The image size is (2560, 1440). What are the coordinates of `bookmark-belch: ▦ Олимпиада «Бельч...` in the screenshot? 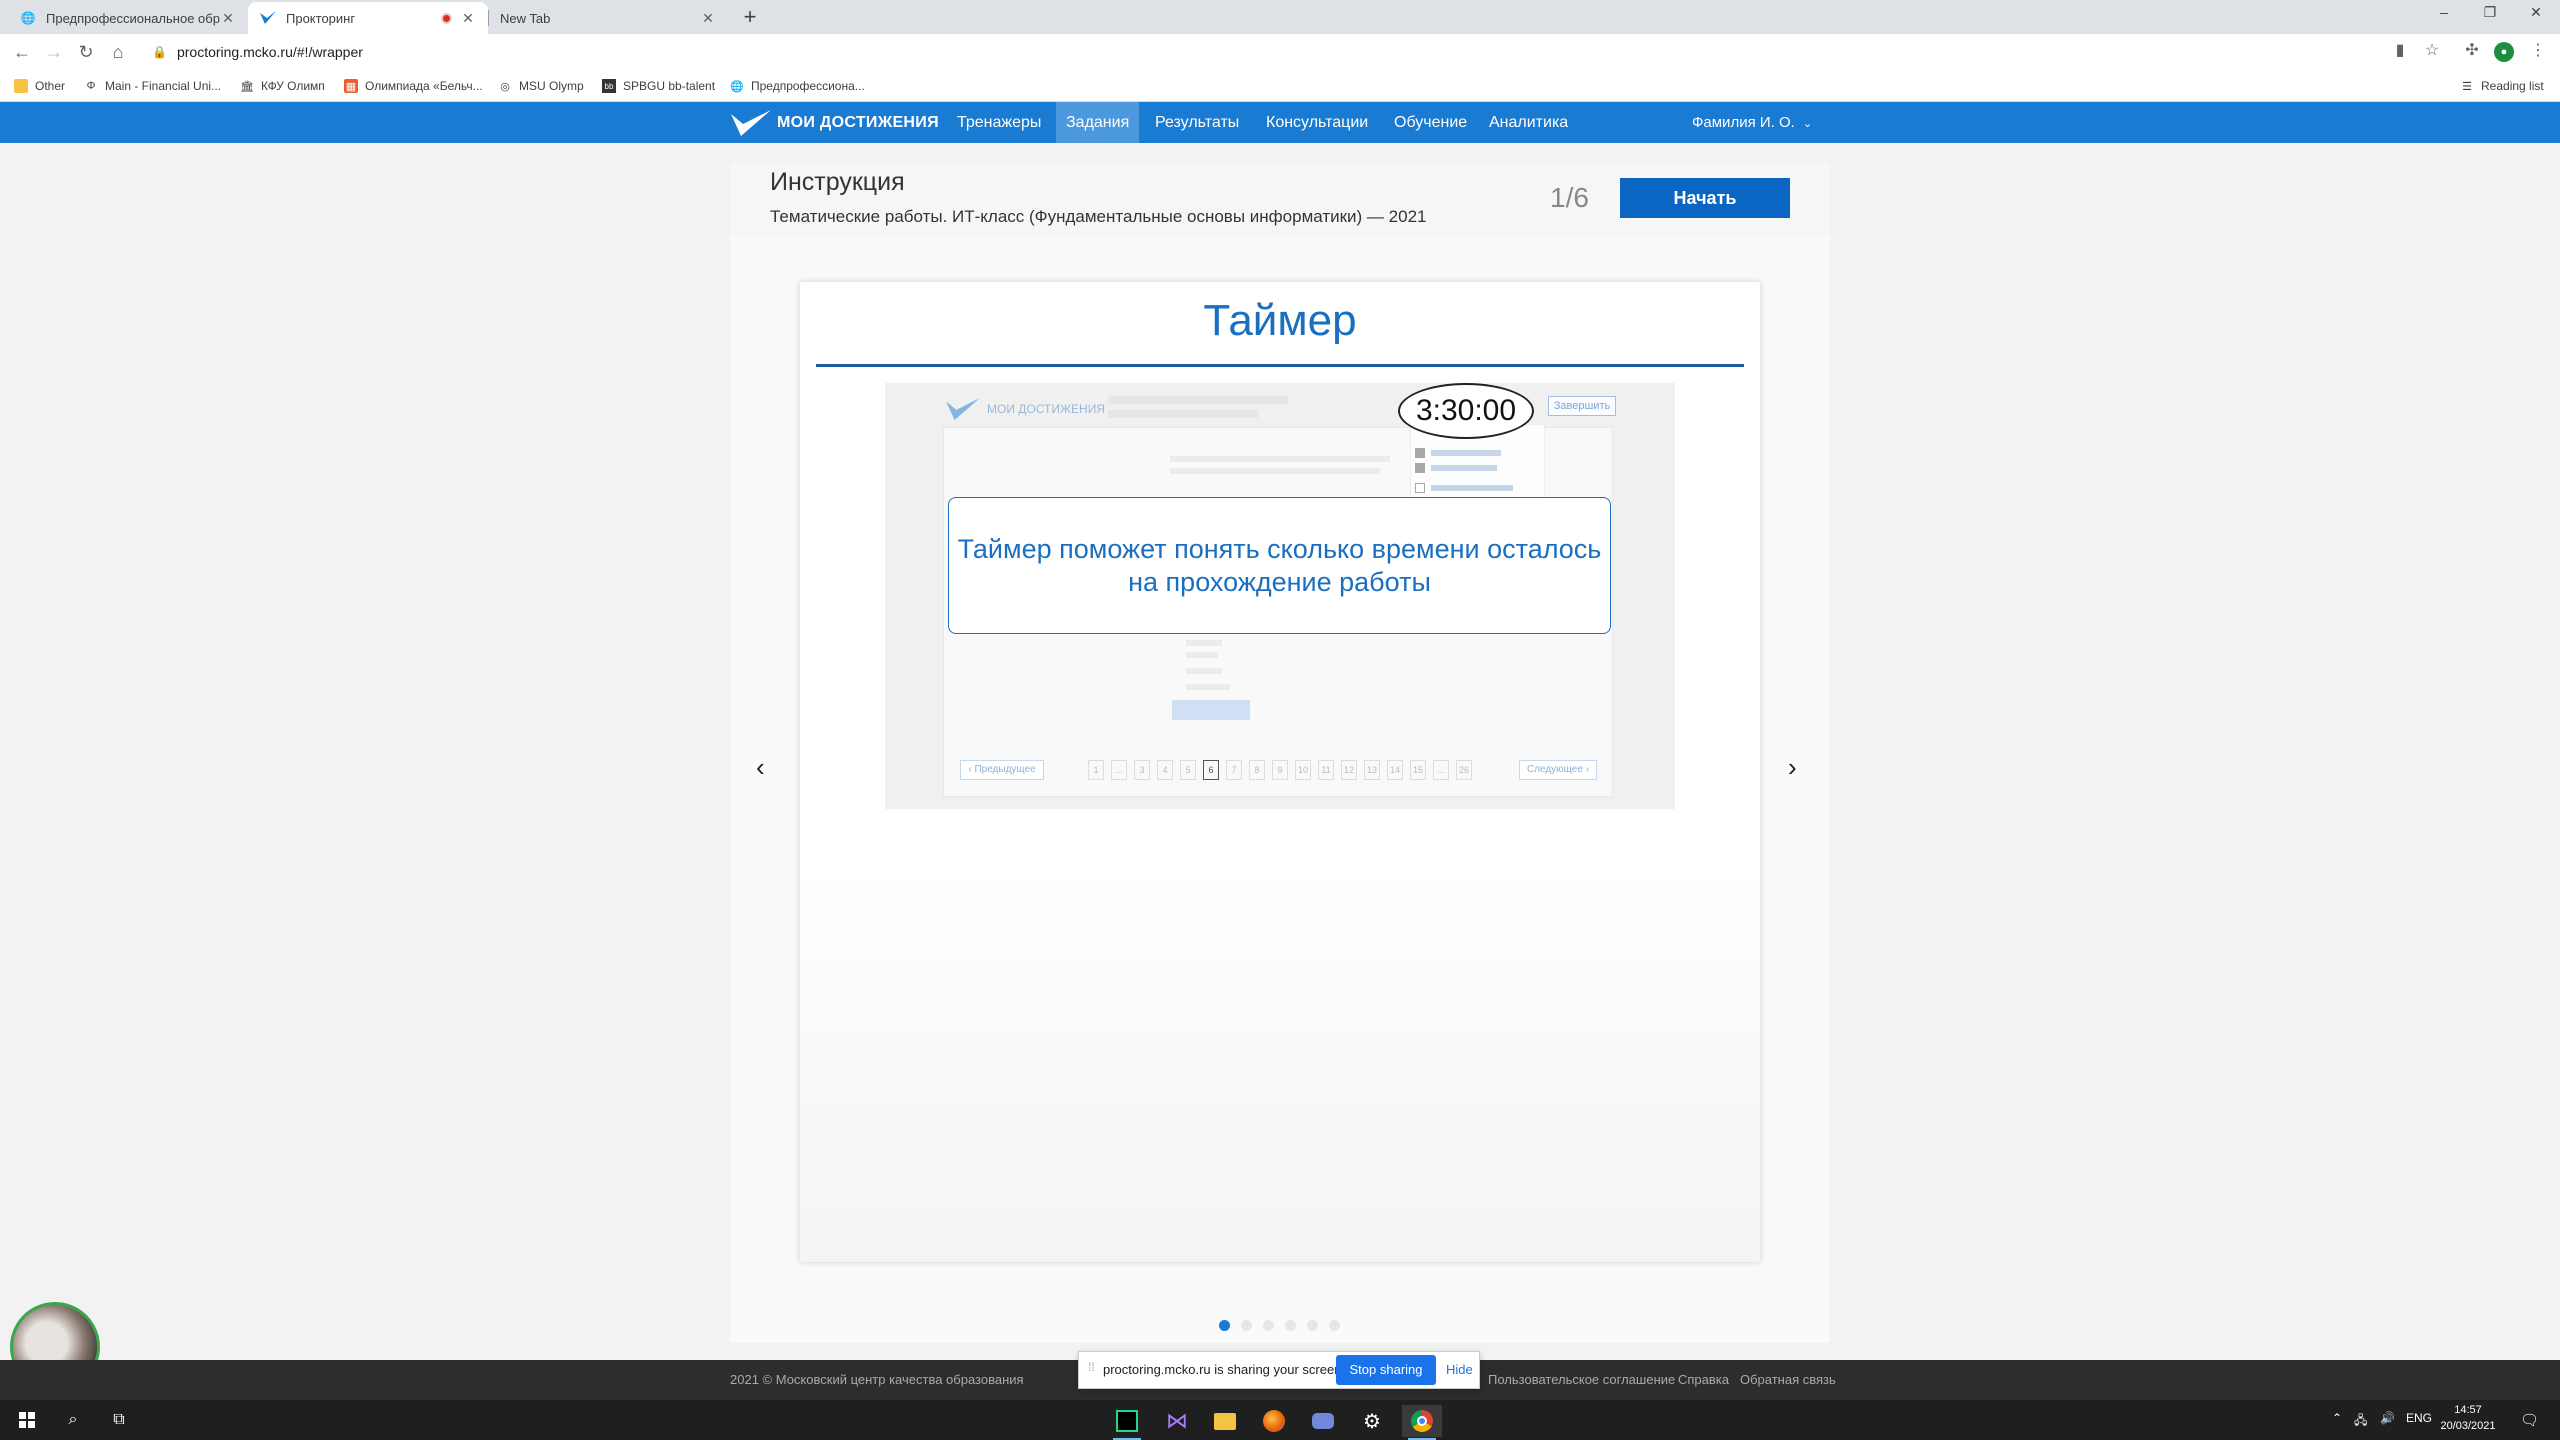 It's located at (413, 86).